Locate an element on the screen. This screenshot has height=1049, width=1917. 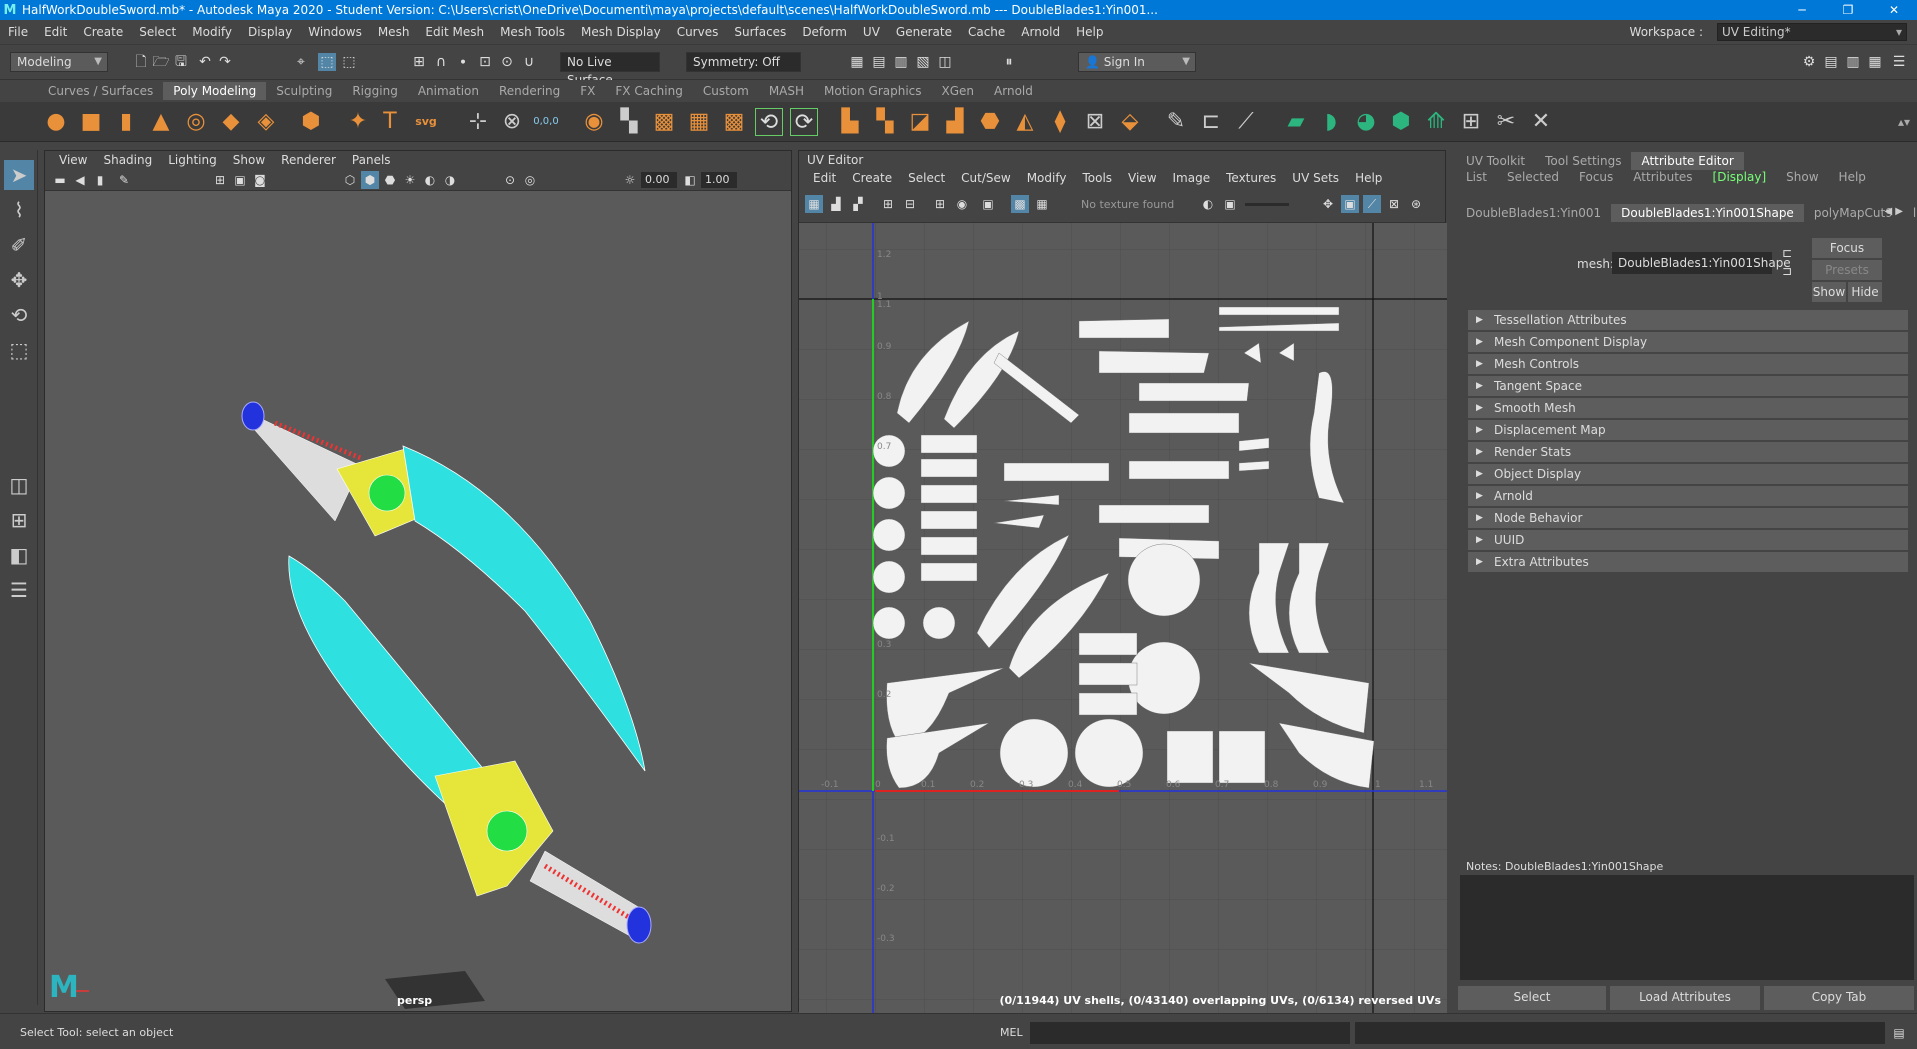
node-tab-transform: DoubleBlades1:Yin001 is located at coordinates (1533, 213).